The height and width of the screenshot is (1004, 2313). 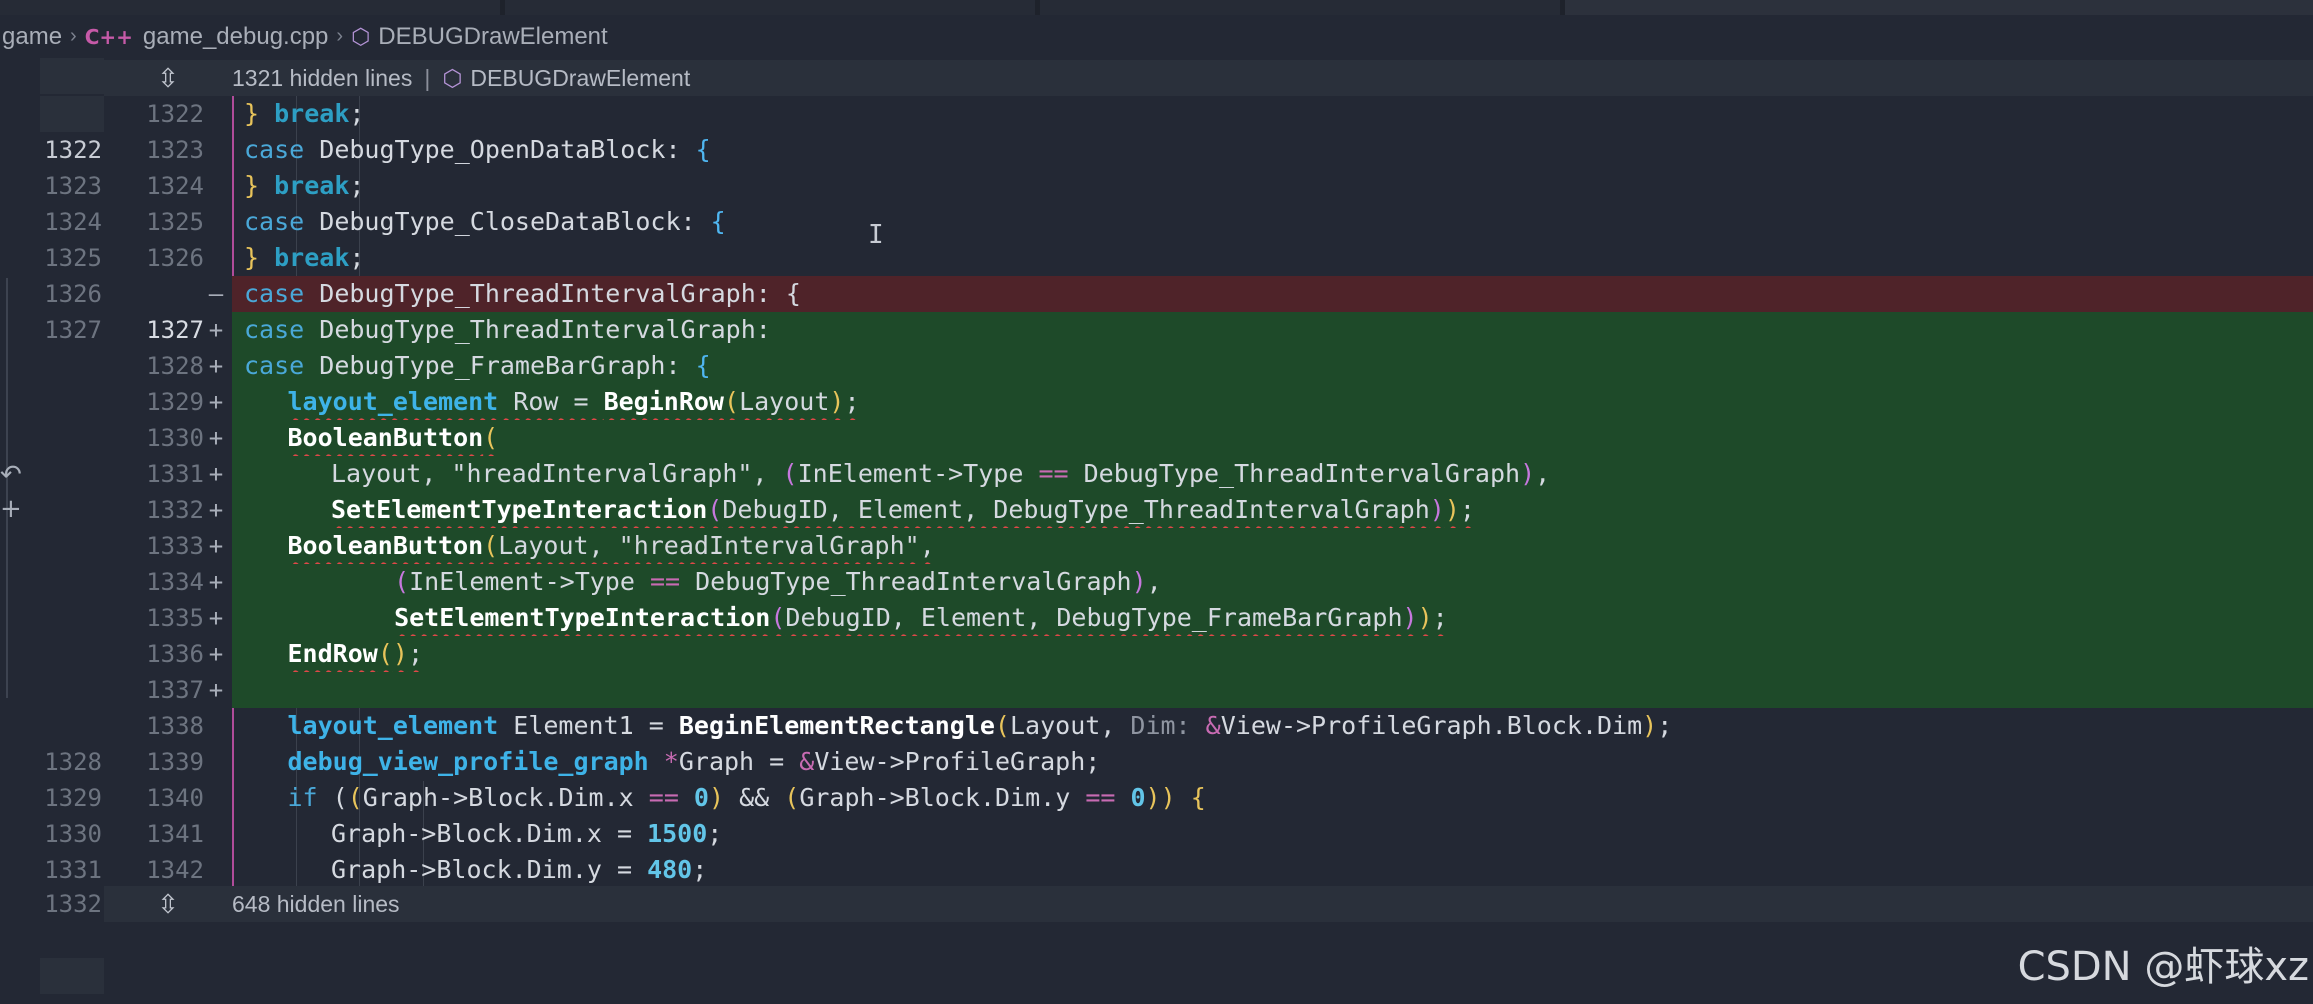 What do you see at coordinates (489, 869) in the screenshot?
I see `code-token: Graph->Block.Dim.y =` at bounding box center [489, 869].